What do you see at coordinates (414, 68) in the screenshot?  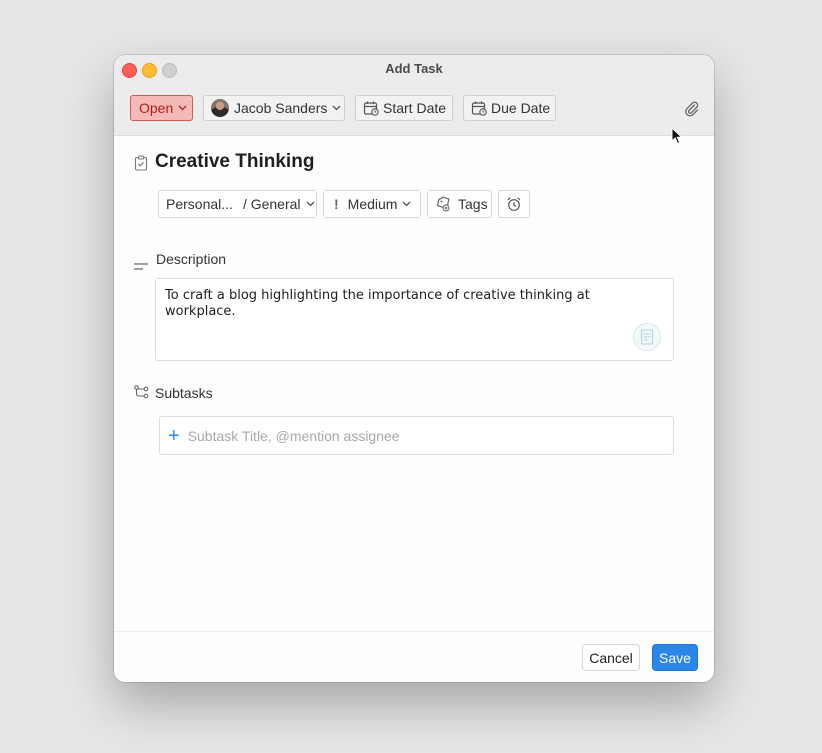 I see `window-title: Add Task` at bounding box center [414, 68].